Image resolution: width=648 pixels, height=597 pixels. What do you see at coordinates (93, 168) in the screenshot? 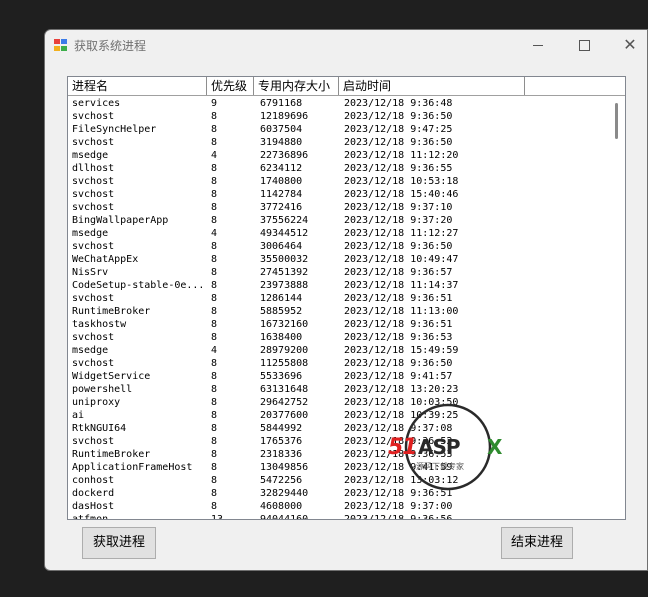
I see `cell-process-name: dllhost` at bounding box center [93, 168].